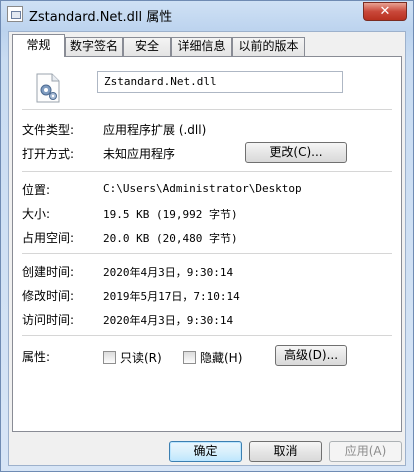  I want to click on size-label: 大小:, so click(36, 214).